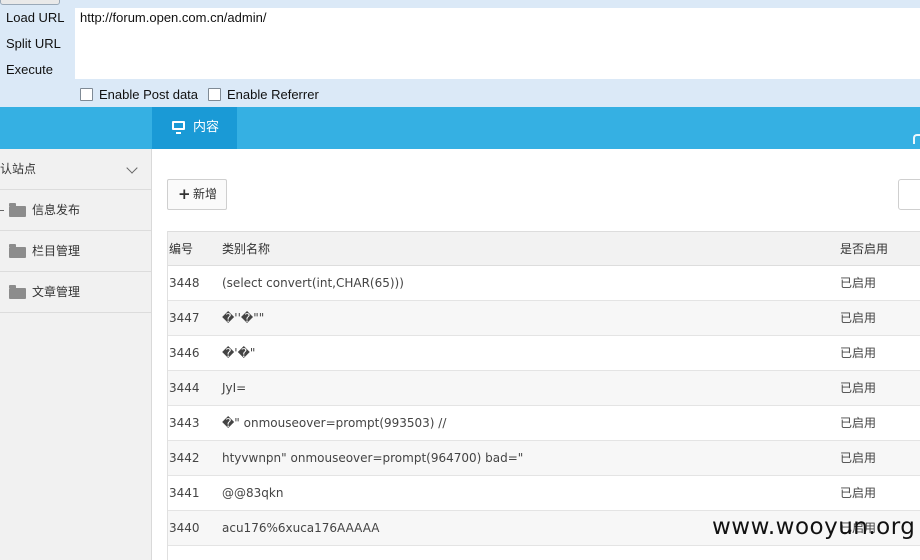 This screenshot has height=560, width=920. I want to click on enable-referrer-checkbox: Enable Referrer, so click(263, 95).